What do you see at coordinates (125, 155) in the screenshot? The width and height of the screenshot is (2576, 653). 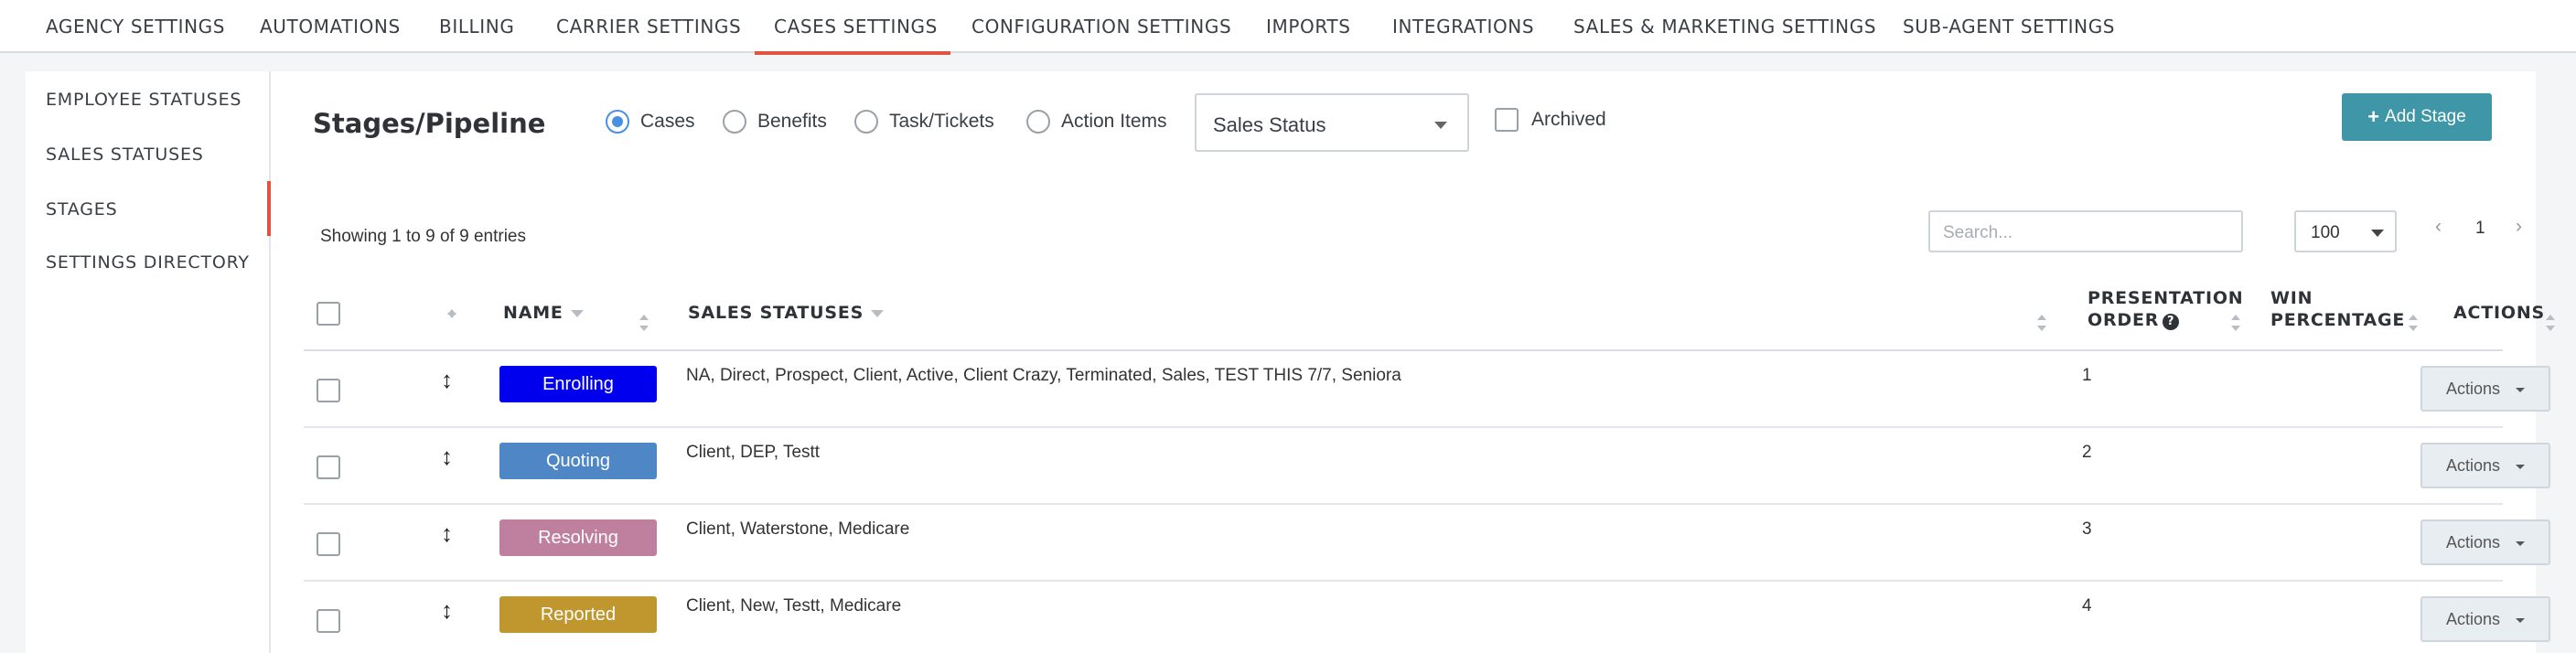 I see `sidebar-item-sales-statuses: SALES STATUSES` at bounding box center [125, 155].